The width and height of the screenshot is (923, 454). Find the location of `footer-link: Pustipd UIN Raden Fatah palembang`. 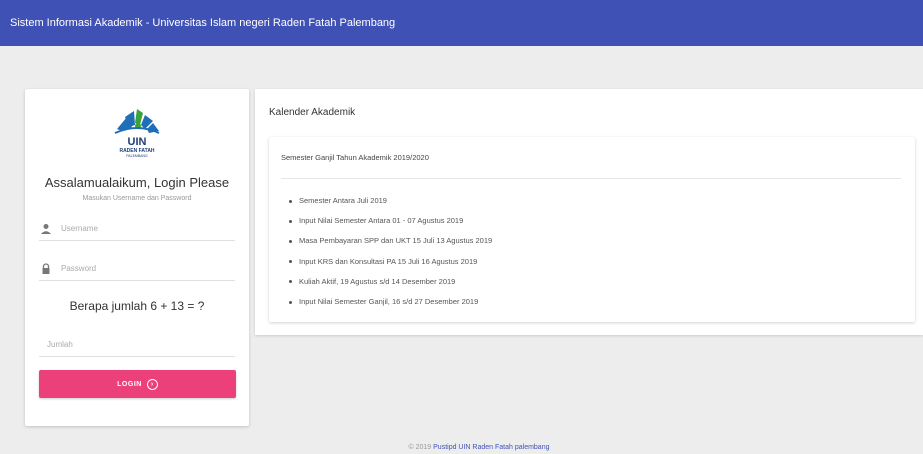

footer-link: Pustipd UIN Raden Fatah palembang is located at coordinates (491, 447).